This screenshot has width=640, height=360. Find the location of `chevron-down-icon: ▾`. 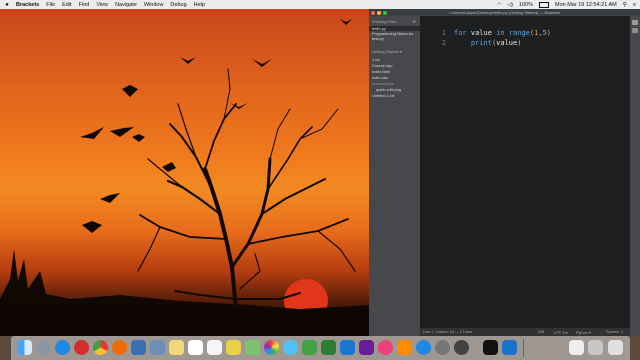

chevron-down-icon: ▾ is located at coordinates (401, 51).